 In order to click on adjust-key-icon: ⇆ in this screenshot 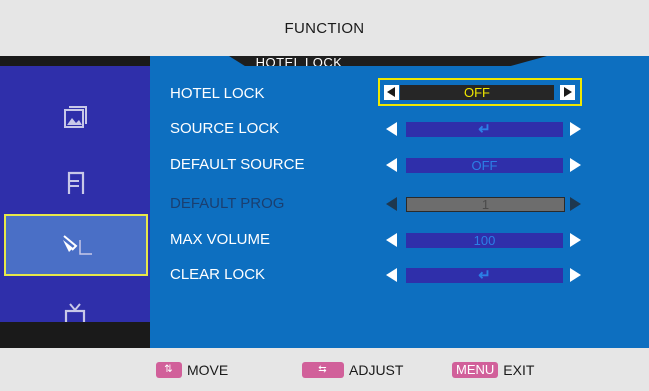, I will do `click(323, 370)`.